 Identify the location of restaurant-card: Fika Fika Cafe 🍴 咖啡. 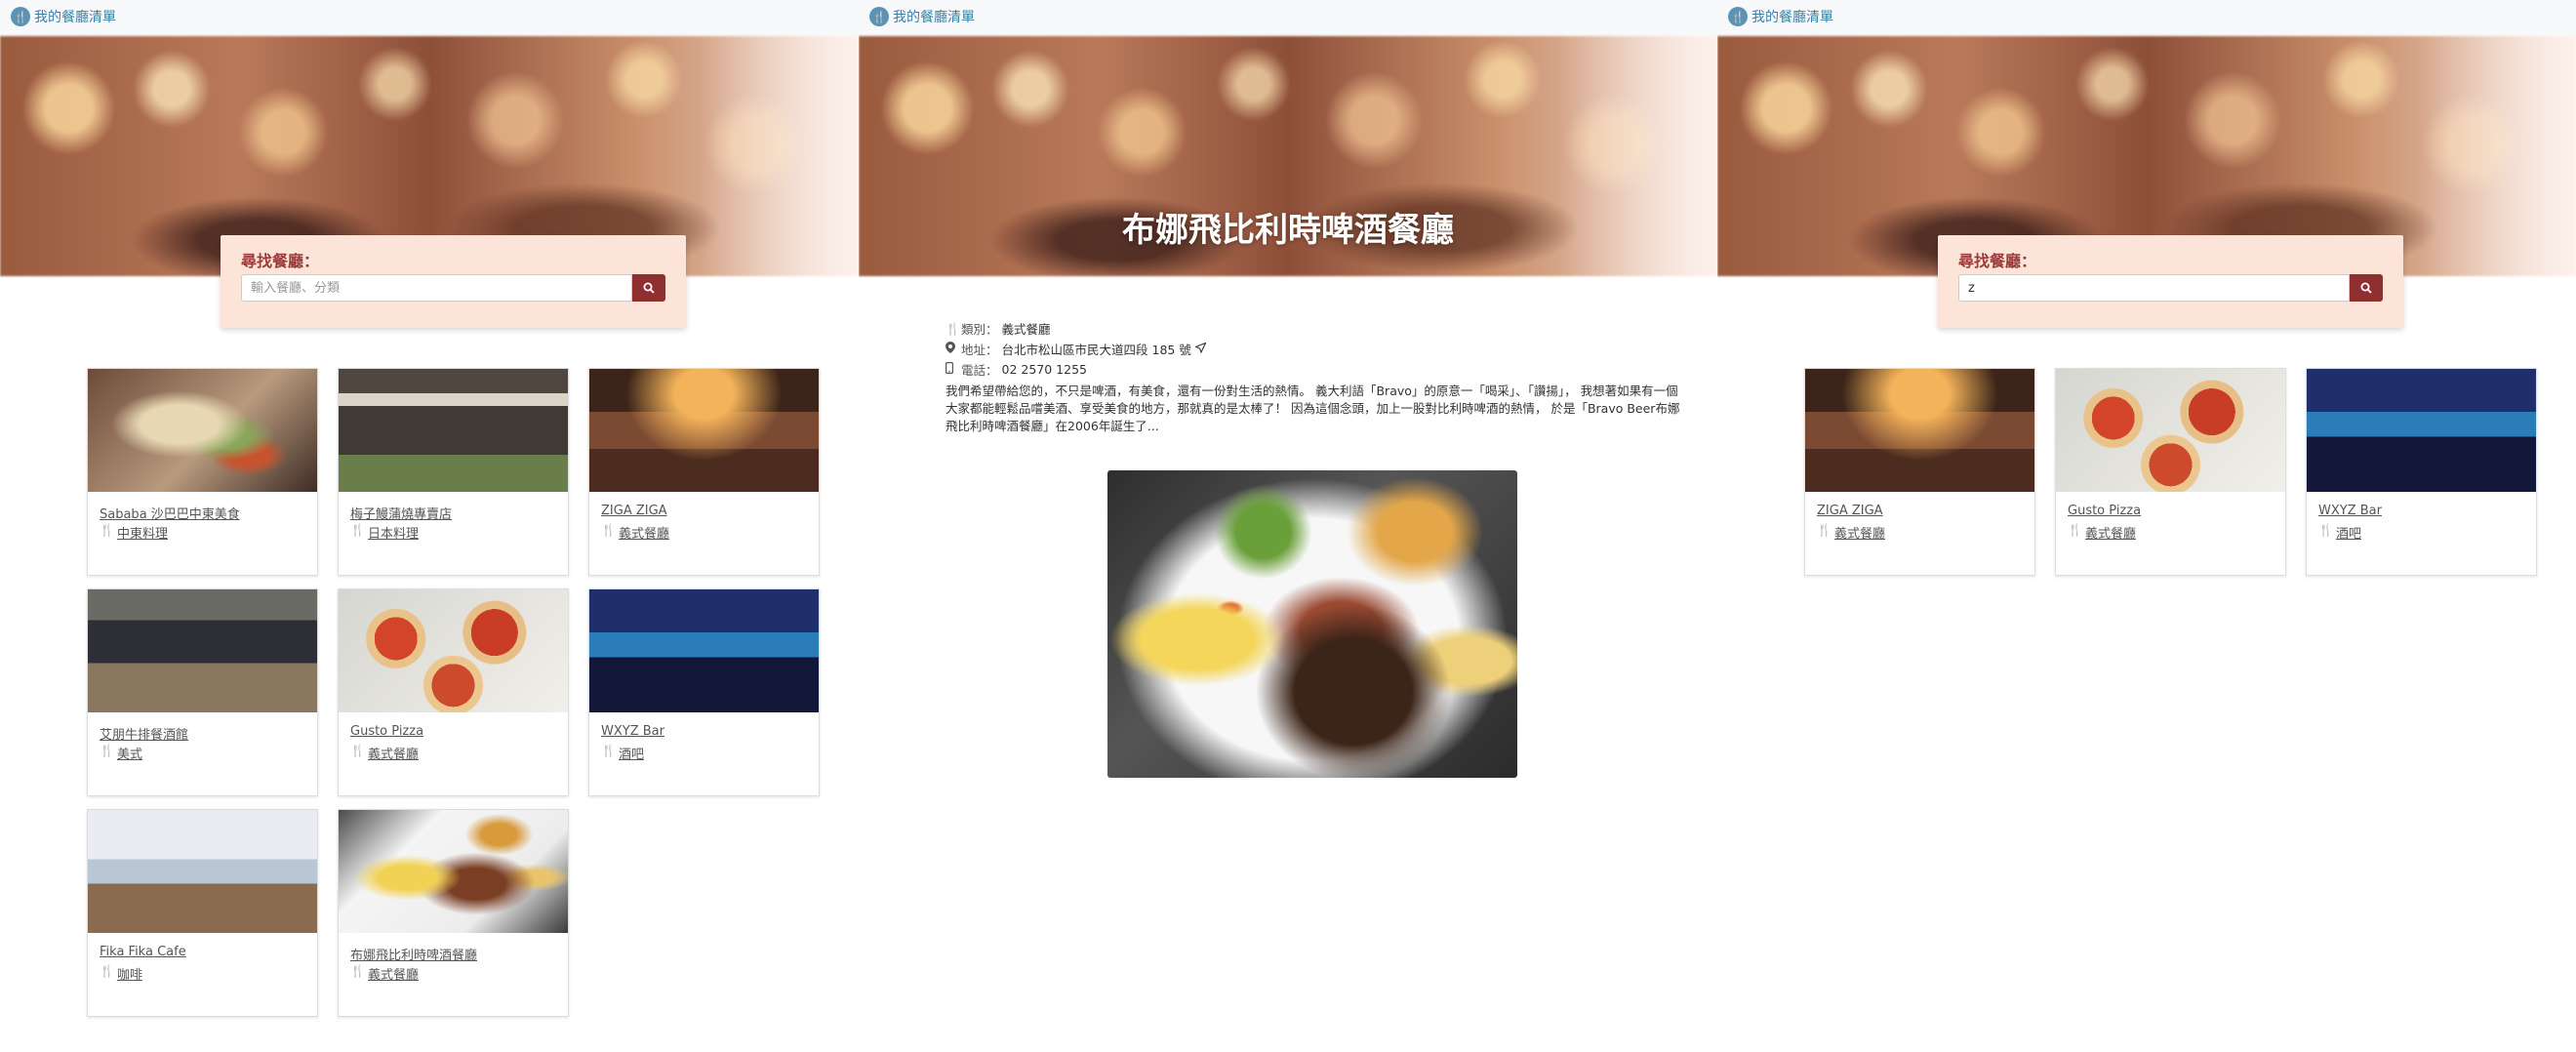
(202, 913).